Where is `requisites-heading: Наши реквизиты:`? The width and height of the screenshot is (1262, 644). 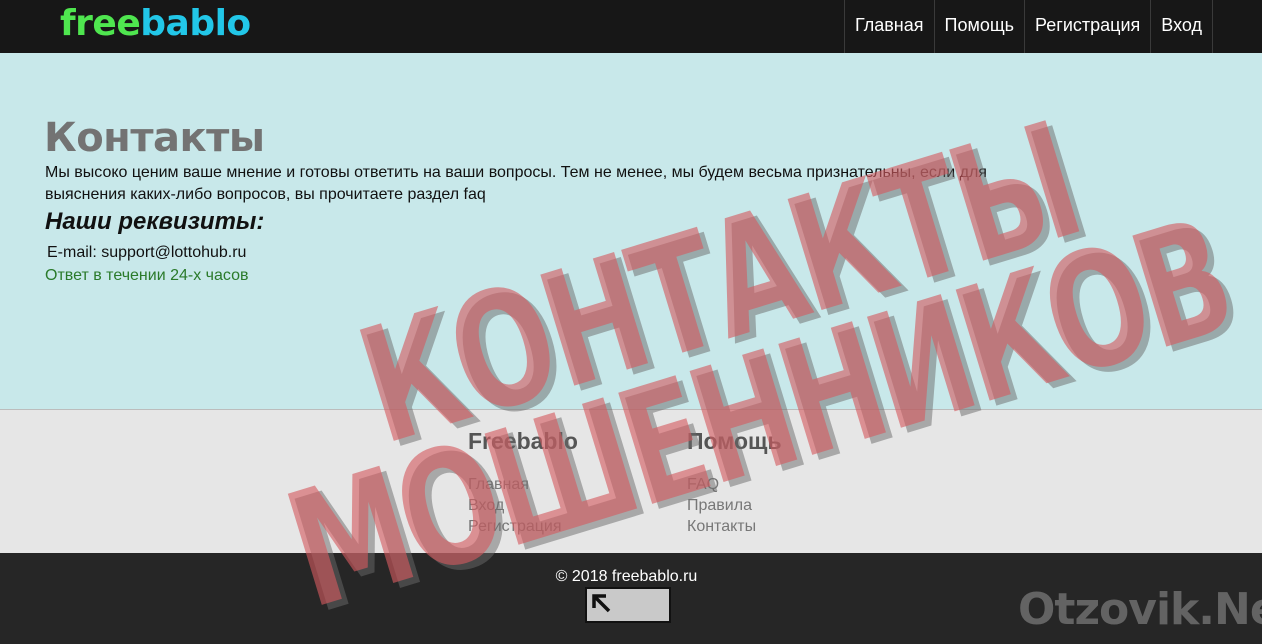
requisites-heading: Наши реквизиты: is located at coordinates (155, 221).